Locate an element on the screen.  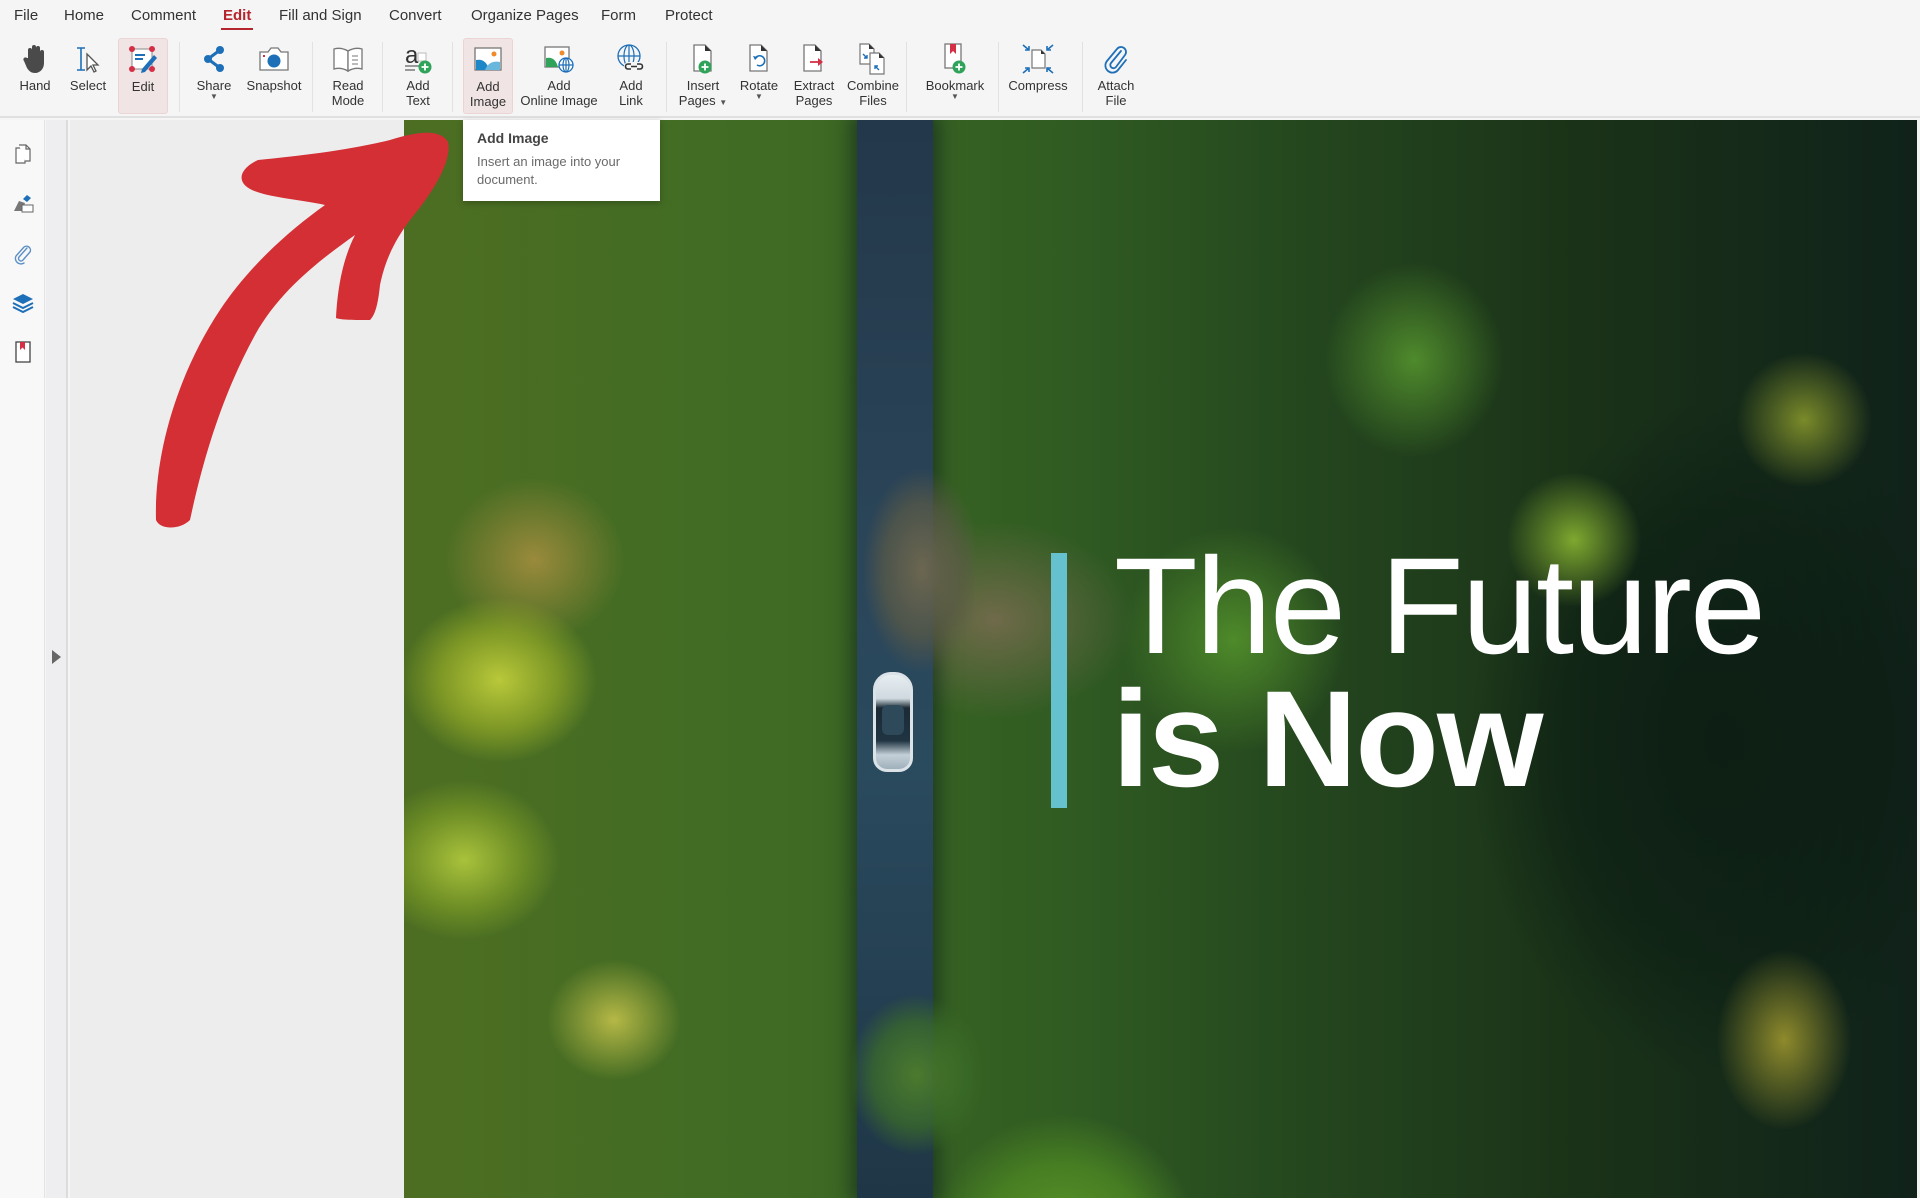
bookmark-dropdown-caret: ▼ is located at coordinates (955, 97).